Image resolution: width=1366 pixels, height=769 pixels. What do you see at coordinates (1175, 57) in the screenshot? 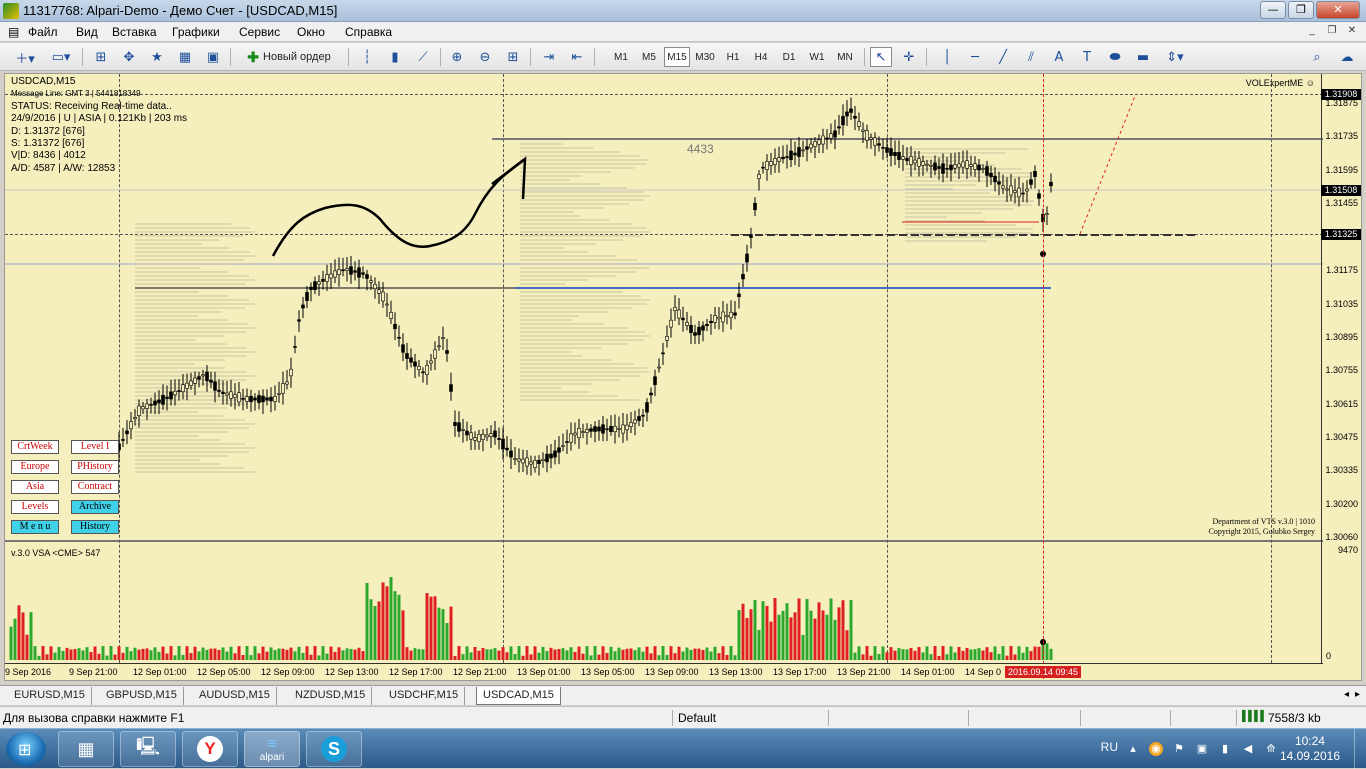
I see `arrows-icon: ⇕▾` at bounding box center [1175, 57].